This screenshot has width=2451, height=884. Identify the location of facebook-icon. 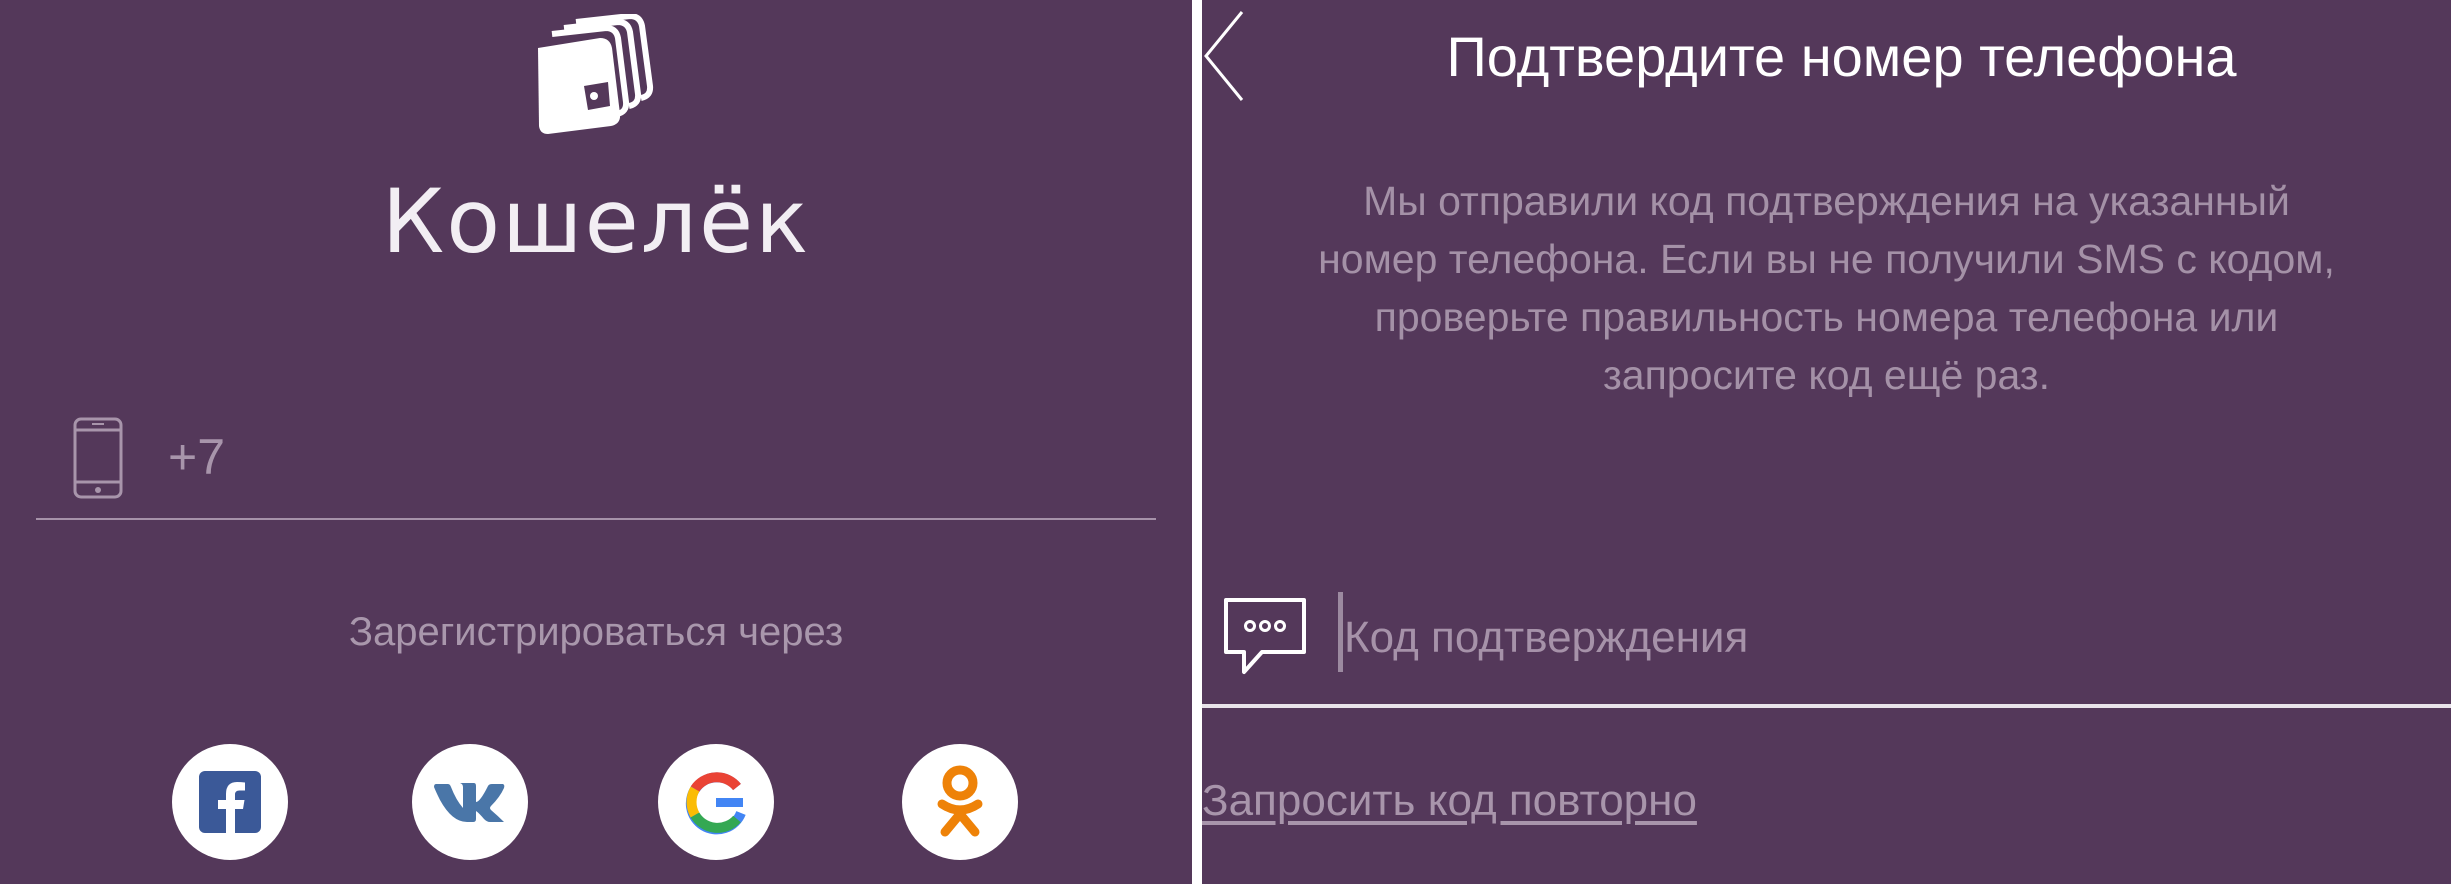
(230, 802).